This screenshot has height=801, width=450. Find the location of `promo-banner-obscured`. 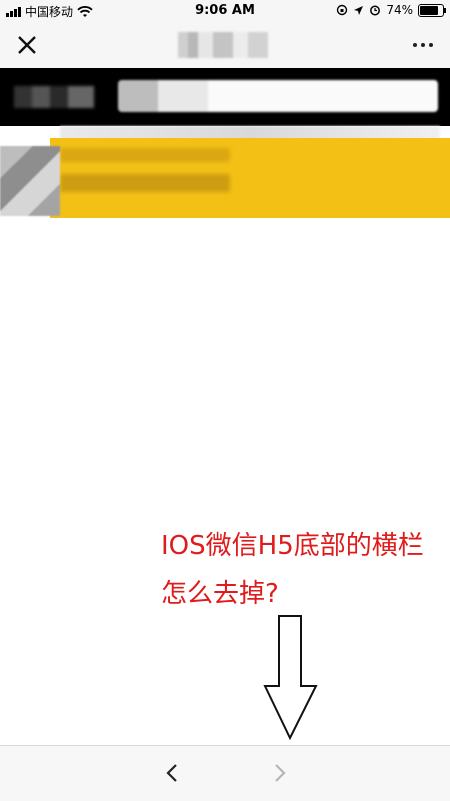

promo-banner-obscured is located at coordinates (225, 176).